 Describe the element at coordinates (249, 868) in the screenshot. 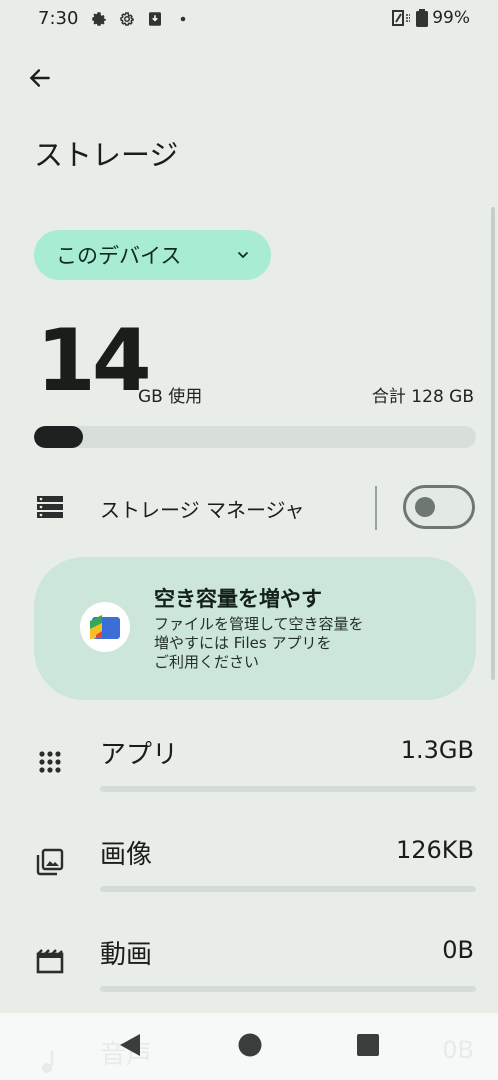

I see `category-row-images: 画像 126KB` at that location.